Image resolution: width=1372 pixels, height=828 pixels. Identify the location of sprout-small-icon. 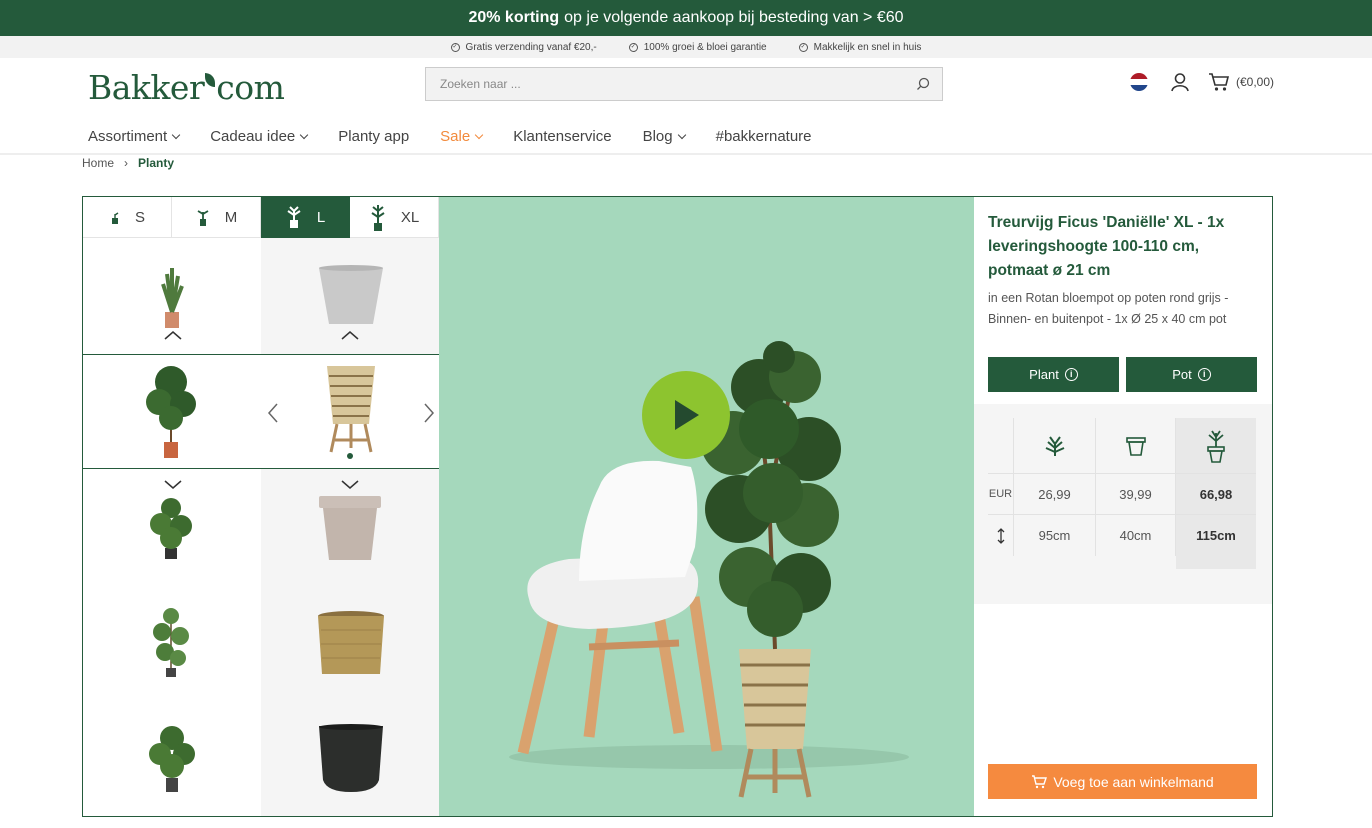
(115, 218).